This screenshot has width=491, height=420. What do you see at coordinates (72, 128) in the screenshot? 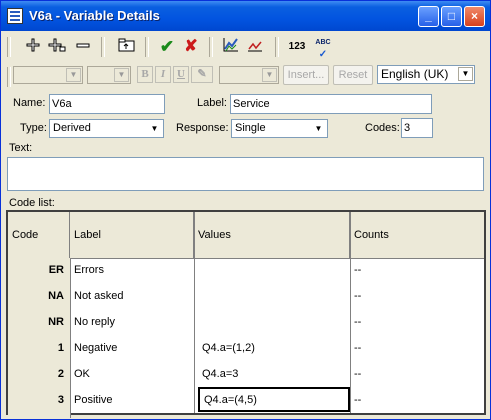
I see `type-value: Derived` at bounding box center [72, 128].